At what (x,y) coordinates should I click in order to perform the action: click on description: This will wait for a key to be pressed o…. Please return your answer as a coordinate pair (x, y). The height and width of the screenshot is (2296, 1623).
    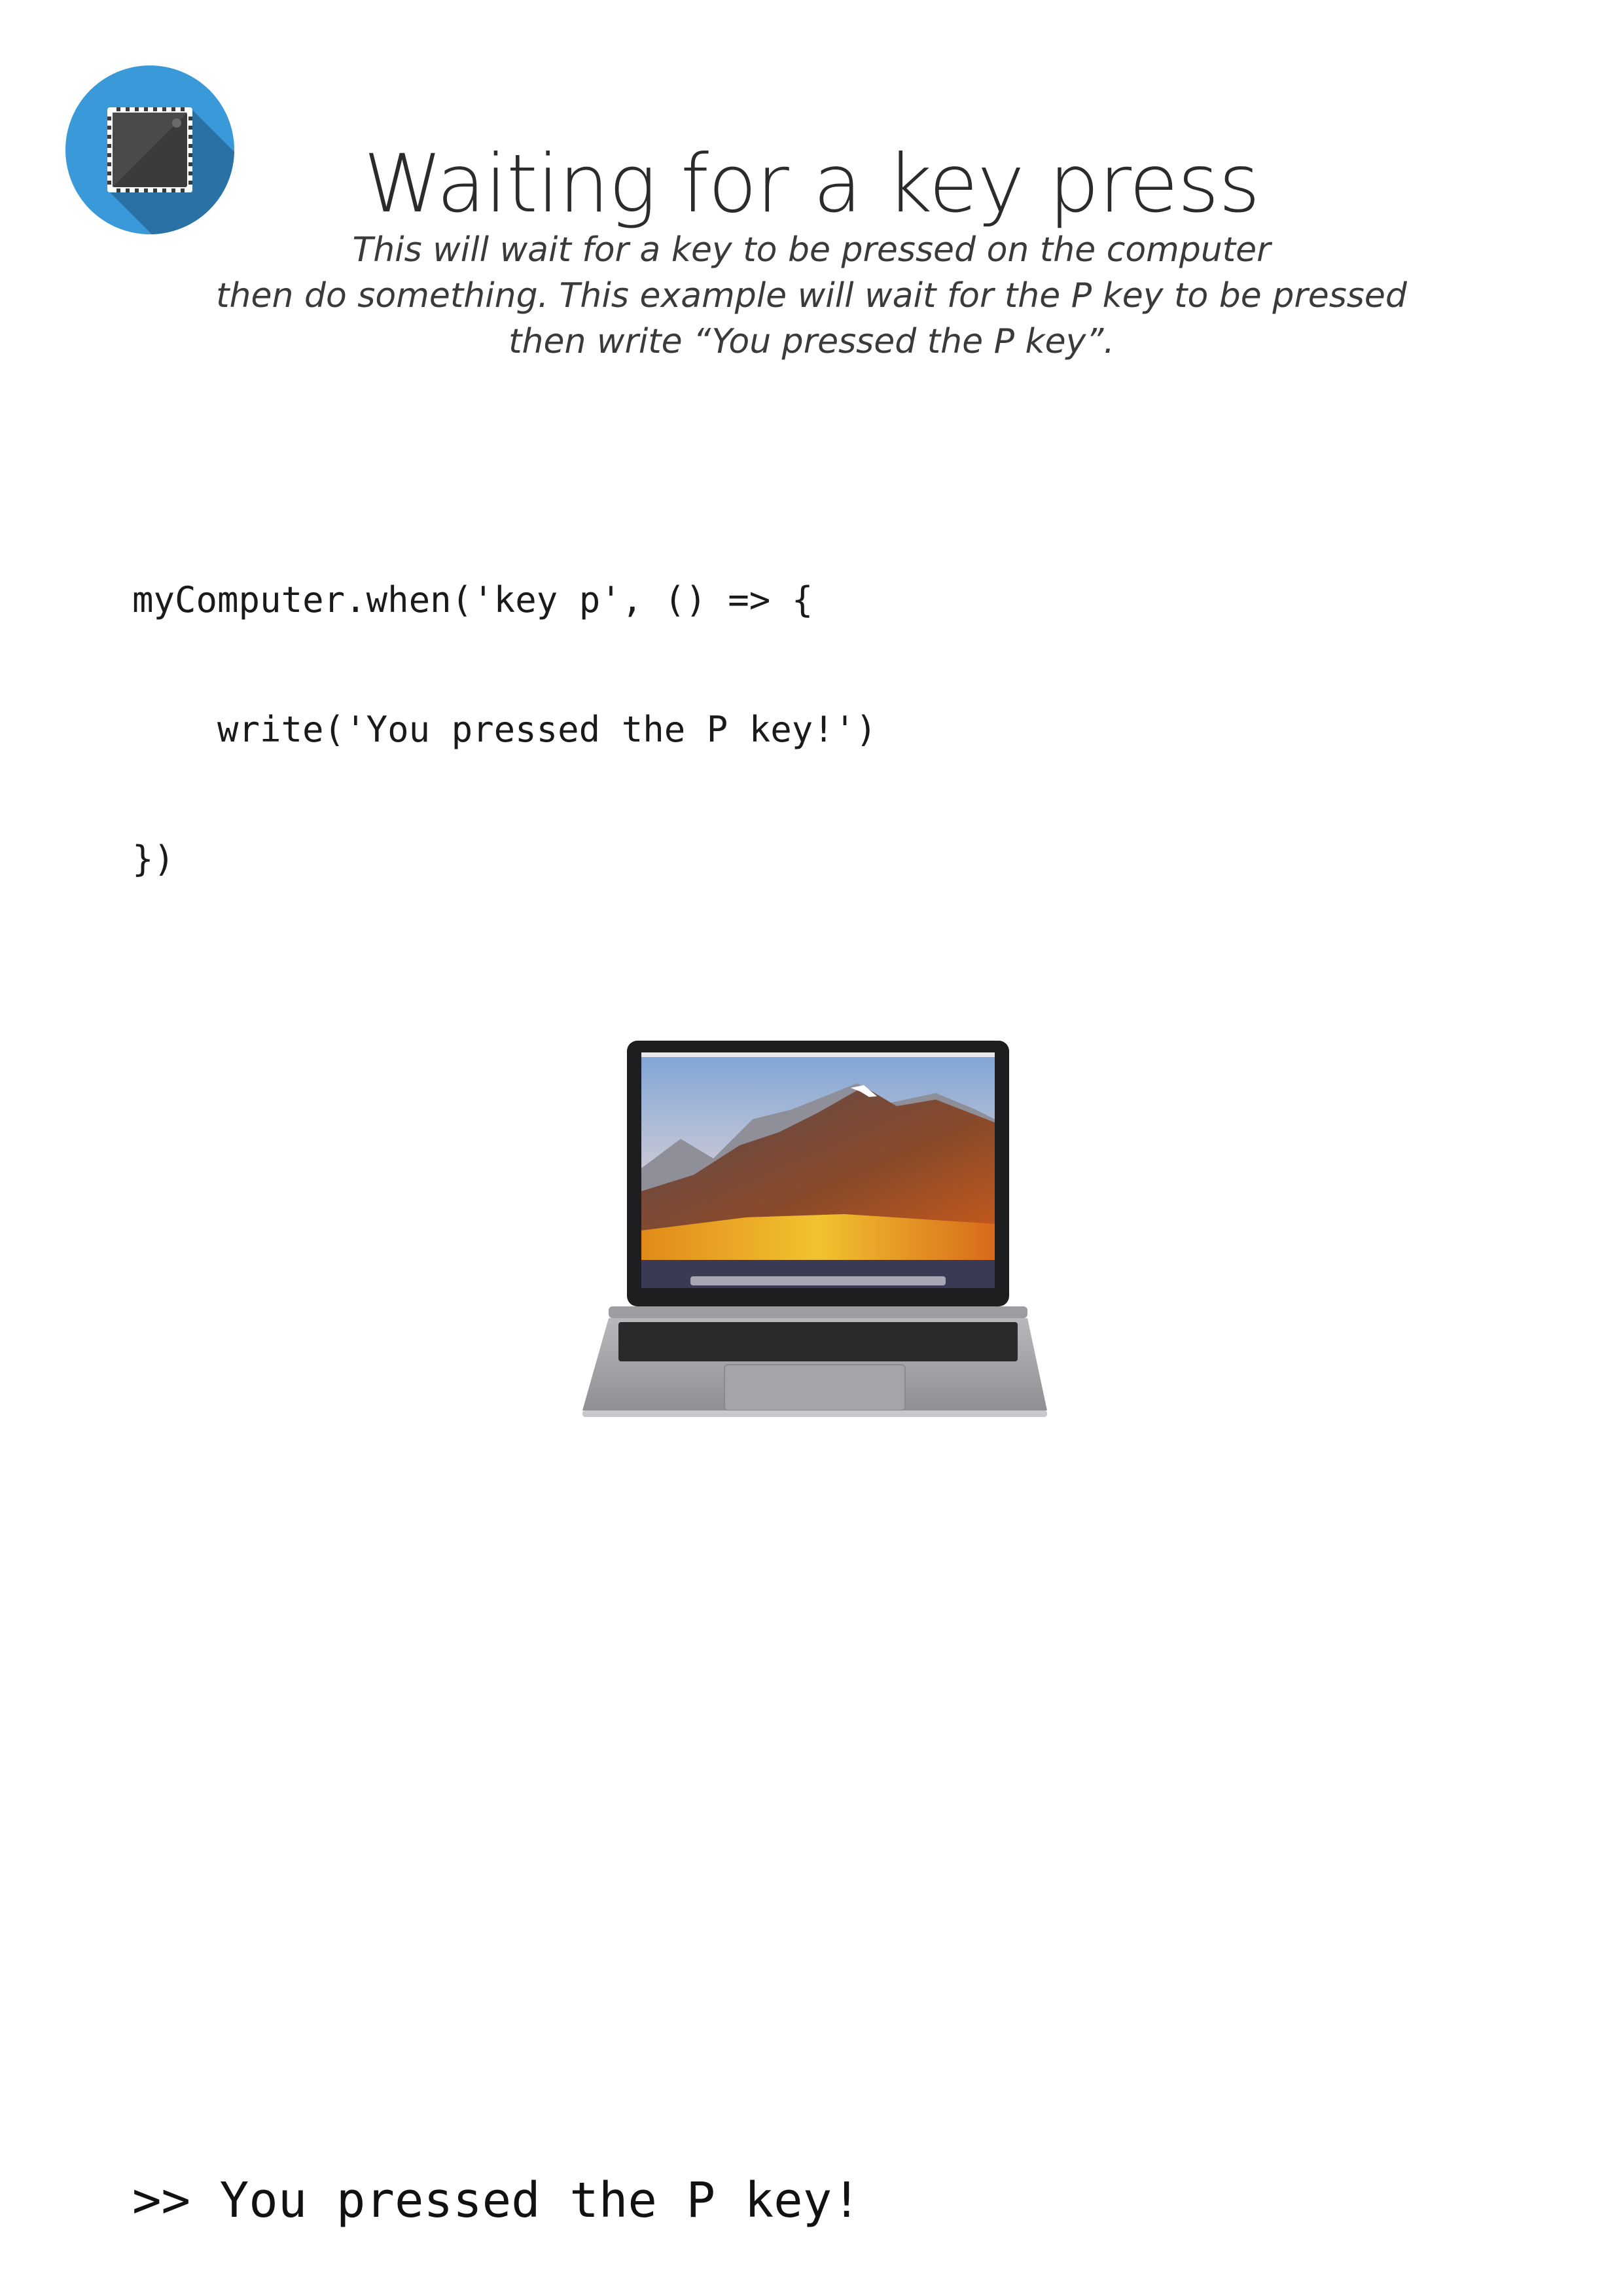
    Looking at the image, I should click on (811, 296).